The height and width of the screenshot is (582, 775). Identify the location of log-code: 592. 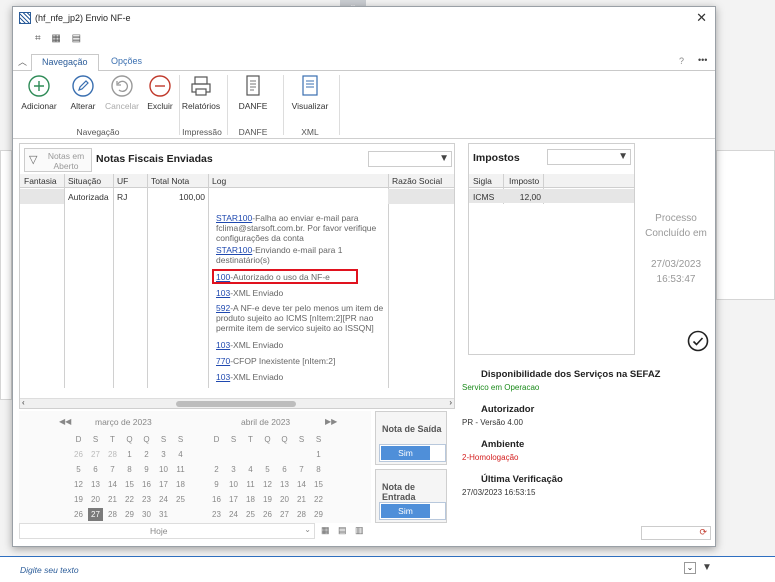
(223, 308).